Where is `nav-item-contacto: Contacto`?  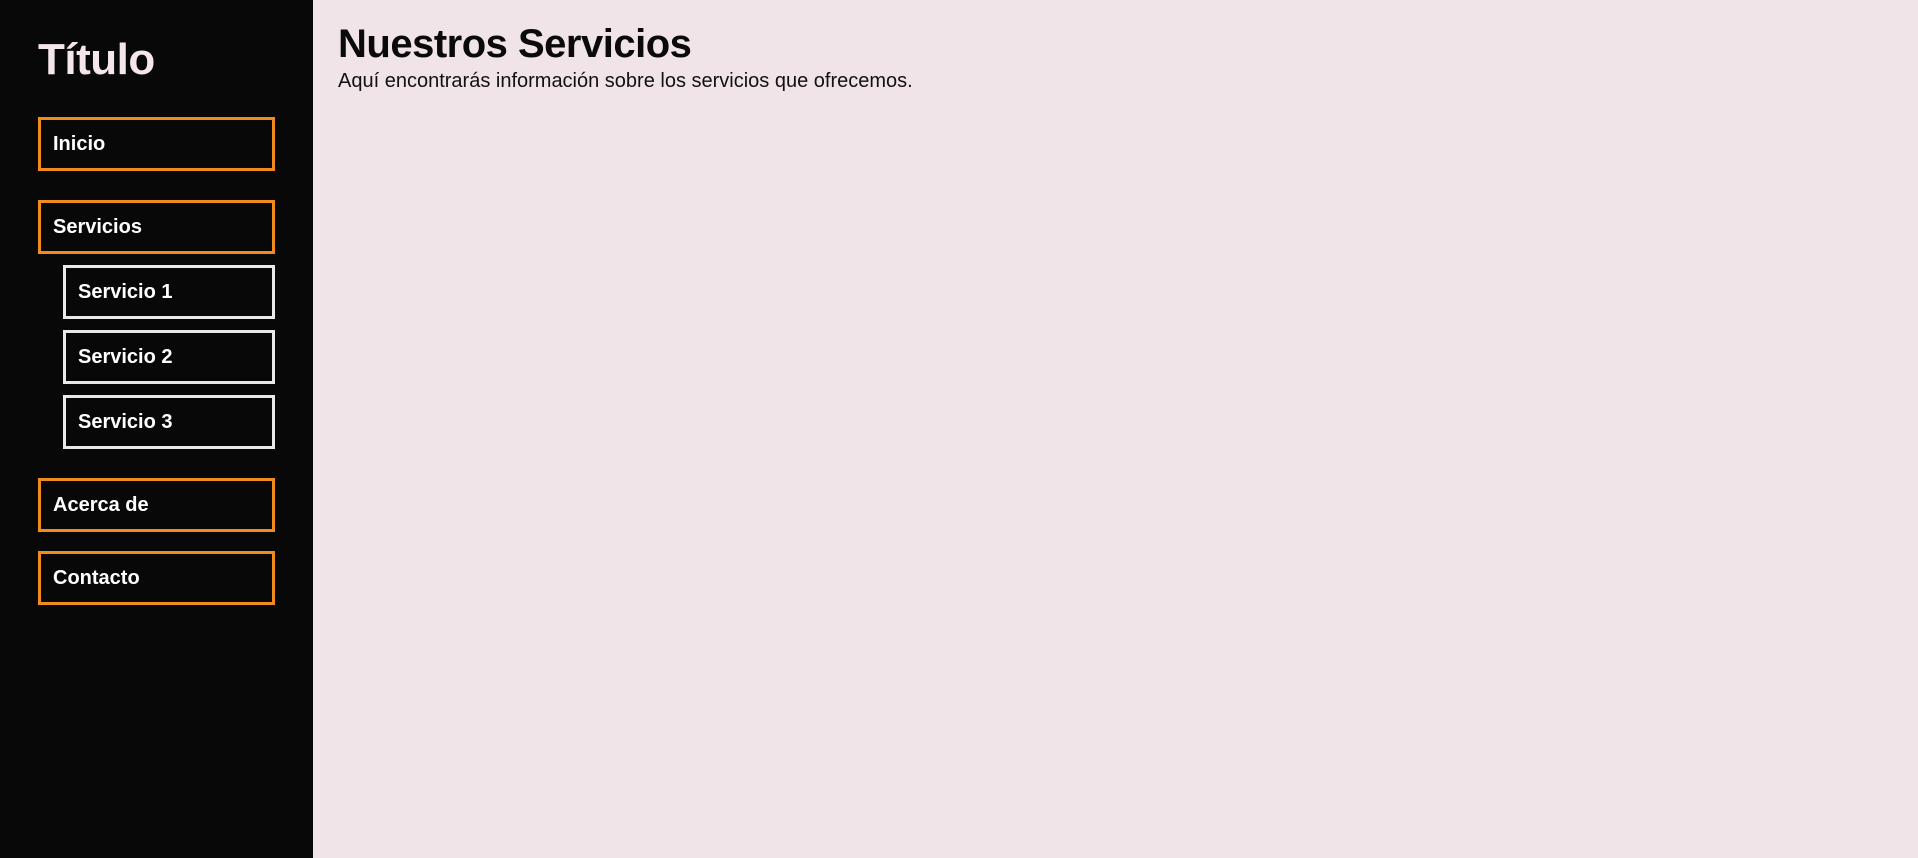 nav-item-contacto: Contacto is located at coordinates (156, 578).